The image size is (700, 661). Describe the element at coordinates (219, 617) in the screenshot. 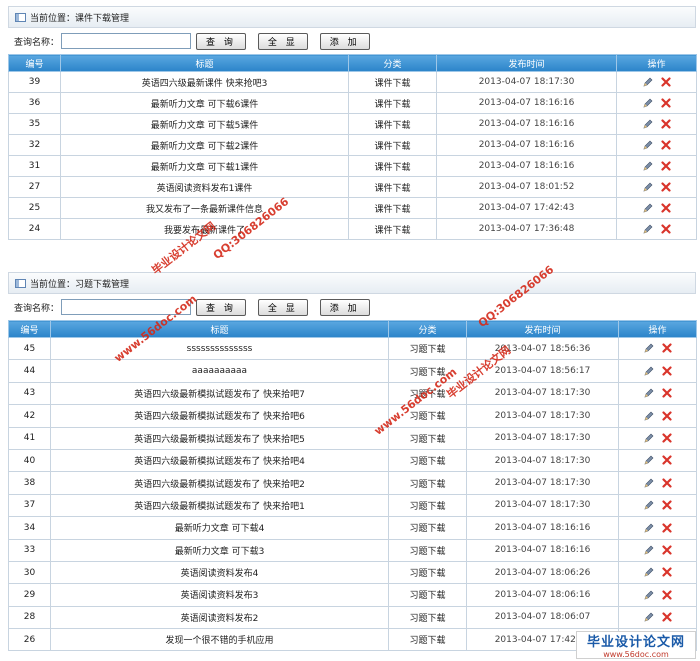

I see `cell-title: 英语阅读资料发布2` at that location.